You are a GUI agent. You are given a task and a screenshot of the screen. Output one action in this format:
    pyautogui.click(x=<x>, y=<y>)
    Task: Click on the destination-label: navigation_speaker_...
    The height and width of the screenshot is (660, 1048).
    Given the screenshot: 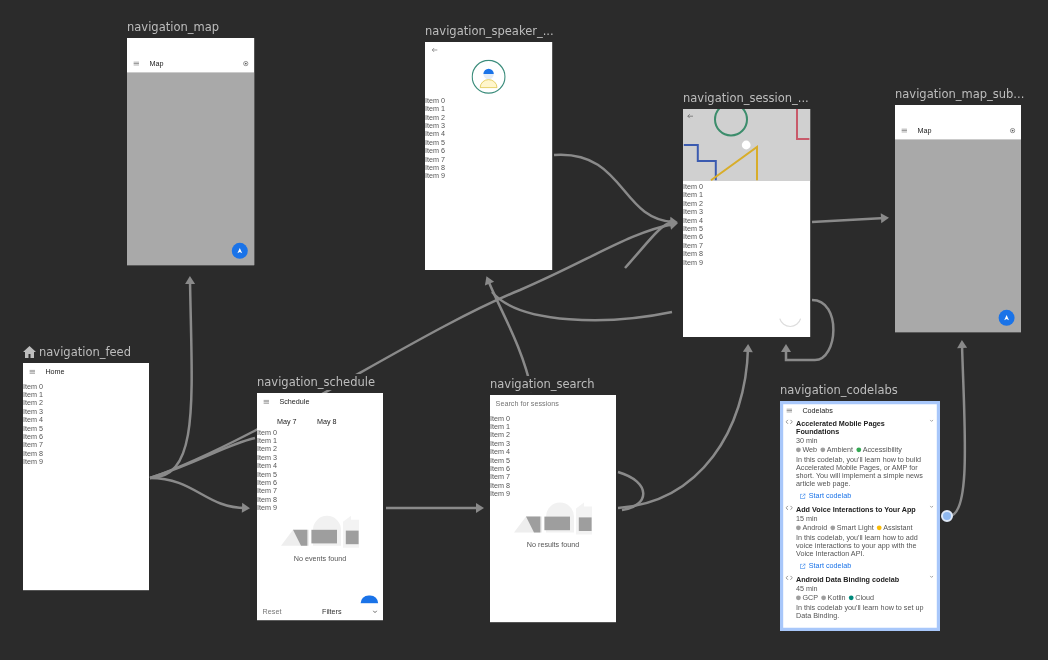 What is the action you would take?
    pyautogui.click(x=489, y=31)
    